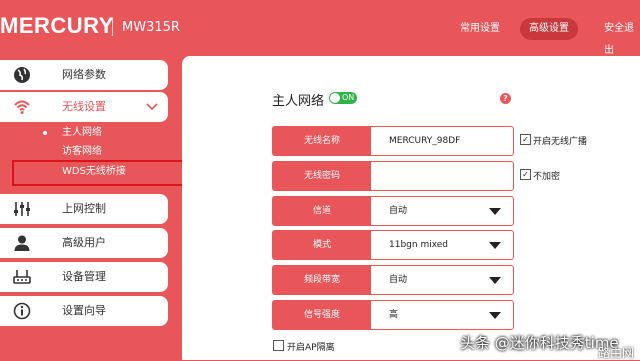  Describe the element at coordinates (57, 25) in the screenshot. I see `brand-logo: MERCURY` at that location.